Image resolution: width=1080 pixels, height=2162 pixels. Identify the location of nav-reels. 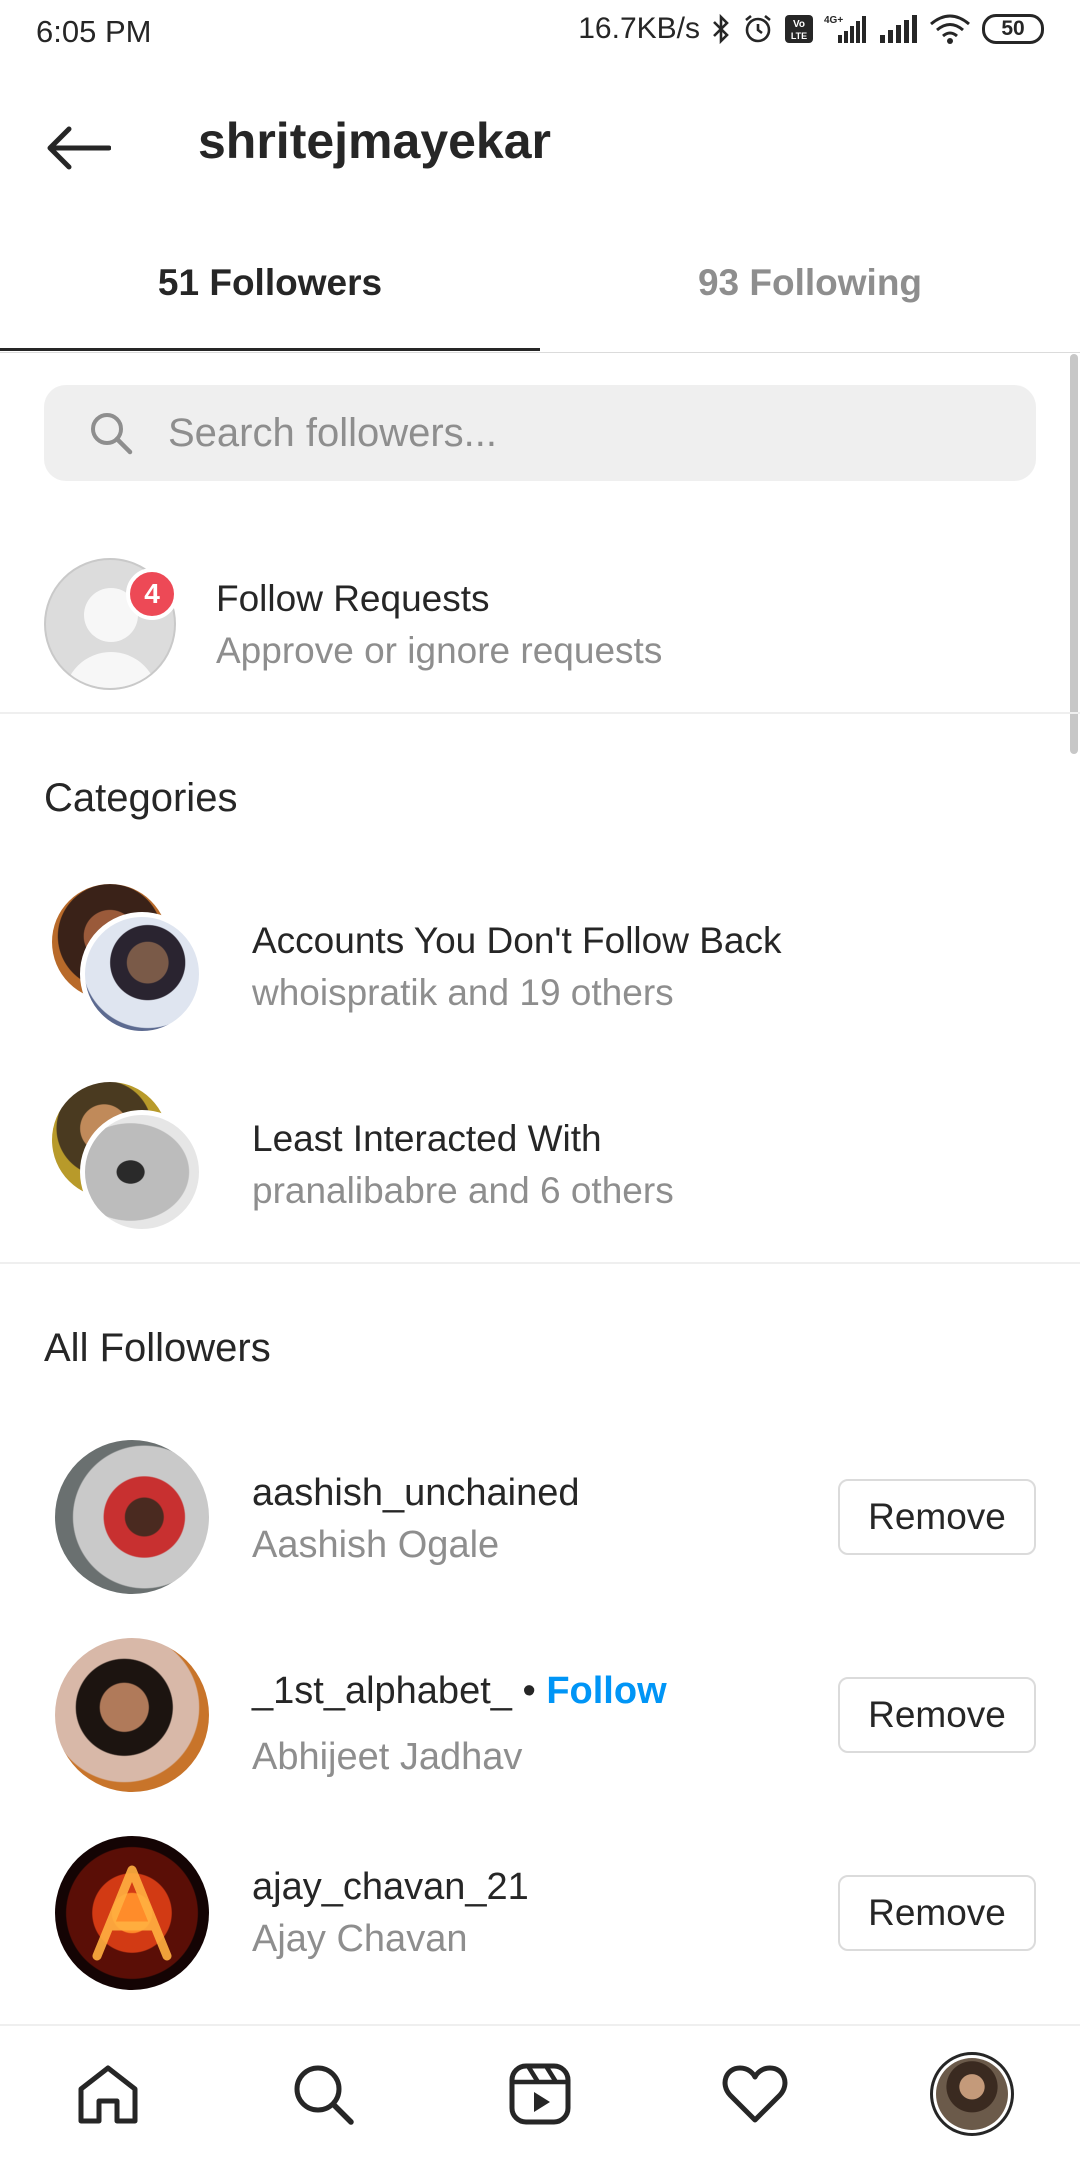
(540, 2094).